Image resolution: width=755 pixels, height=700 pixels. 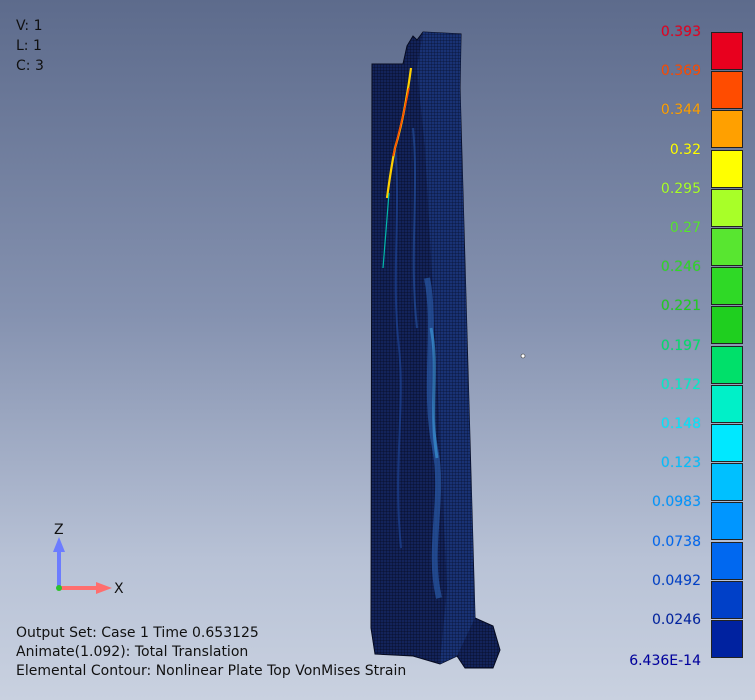 I want to click on z-axis-label: Z, so click(x=59, y=530).